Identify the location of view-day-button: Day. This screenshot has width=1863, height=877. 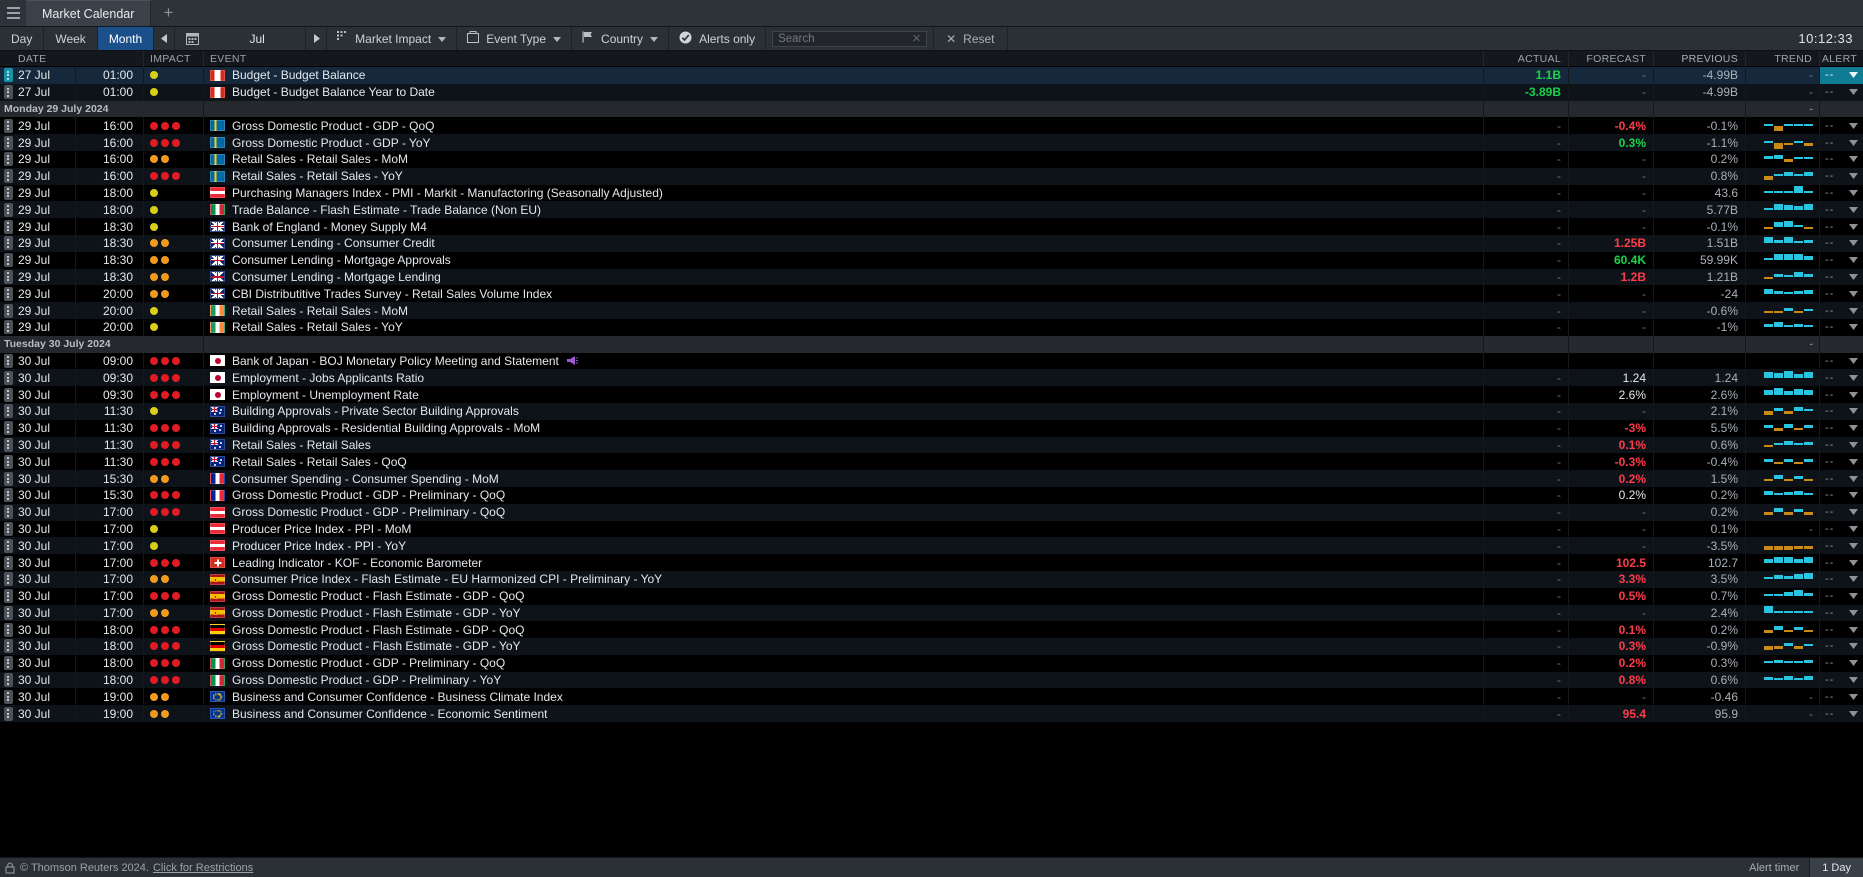
(22, 38).